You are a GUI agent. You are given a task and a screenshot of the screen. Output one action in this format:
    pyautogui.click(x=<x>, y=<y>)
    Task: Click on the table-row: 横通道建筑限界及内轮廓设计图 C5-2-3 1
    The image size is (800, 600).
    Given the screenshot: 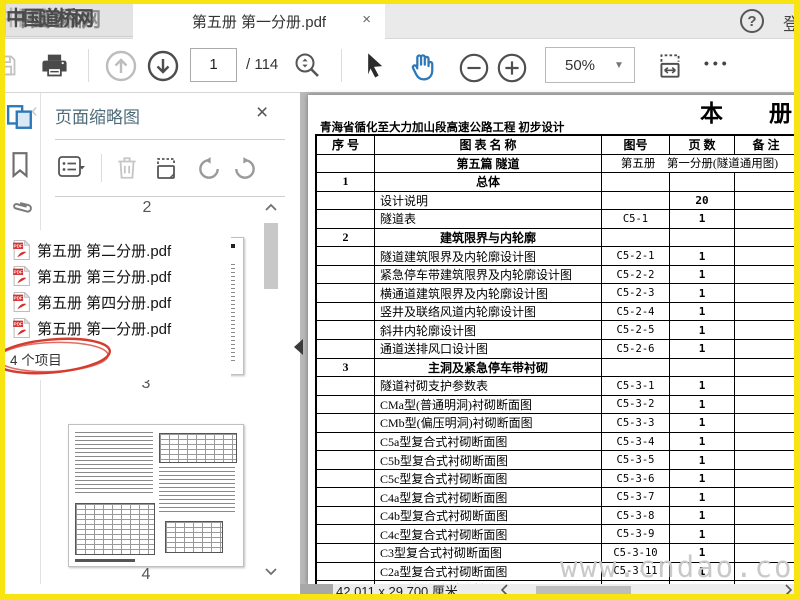 What is the action you would take?
    pyautogui.click(x=557, y=293)
    